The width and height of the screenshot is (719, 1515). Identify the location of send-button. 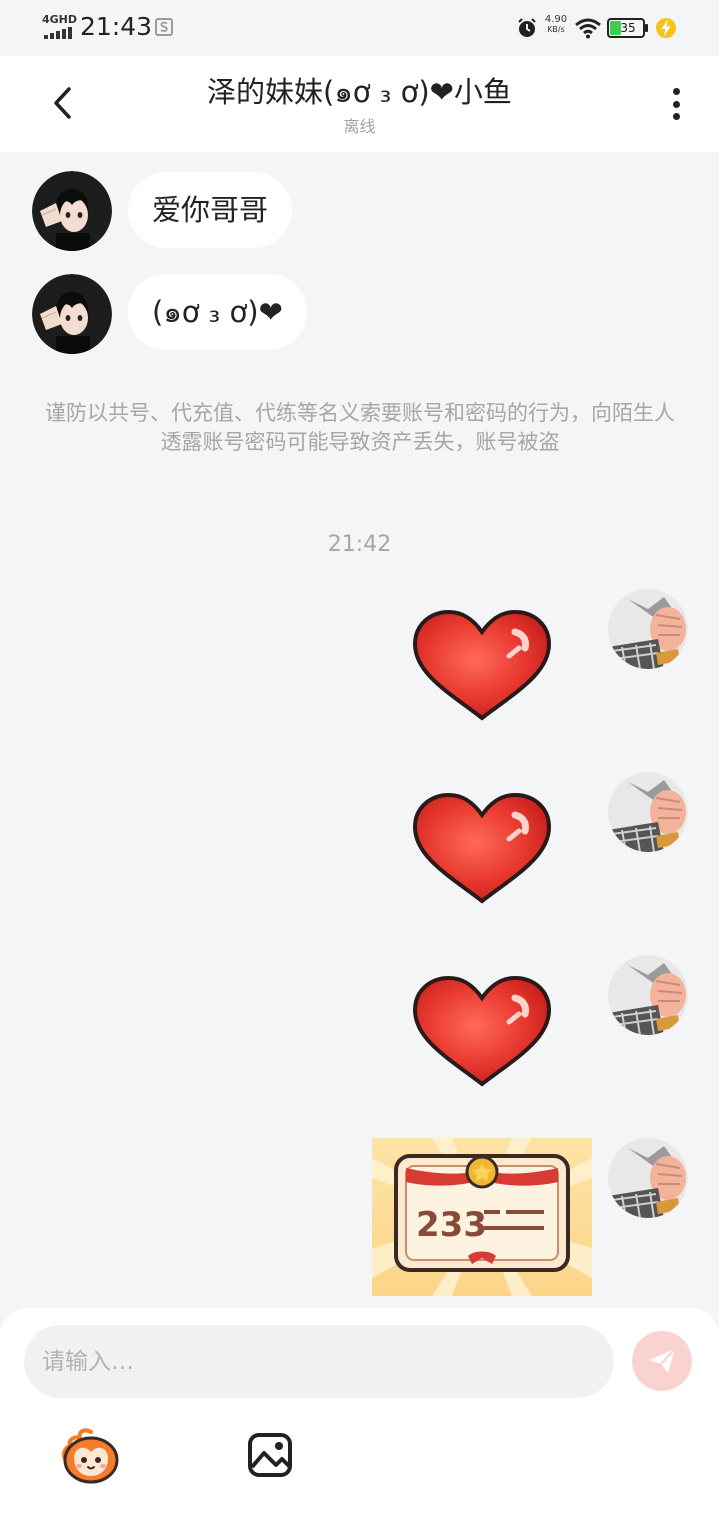
(662, 1361).